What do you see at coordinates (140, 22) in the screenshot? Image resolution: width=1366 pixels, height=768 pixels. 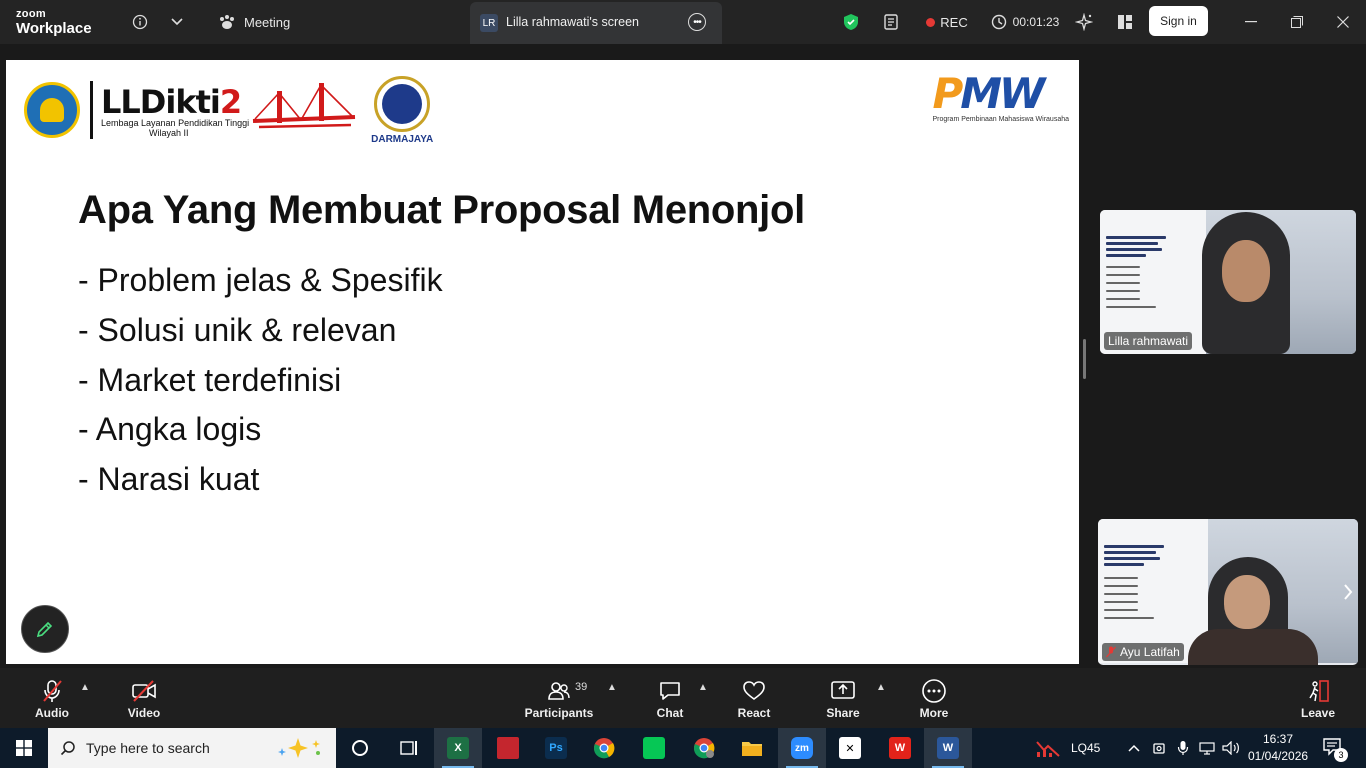 I see `meeting-info-icon` at bounding box center [140, 22].